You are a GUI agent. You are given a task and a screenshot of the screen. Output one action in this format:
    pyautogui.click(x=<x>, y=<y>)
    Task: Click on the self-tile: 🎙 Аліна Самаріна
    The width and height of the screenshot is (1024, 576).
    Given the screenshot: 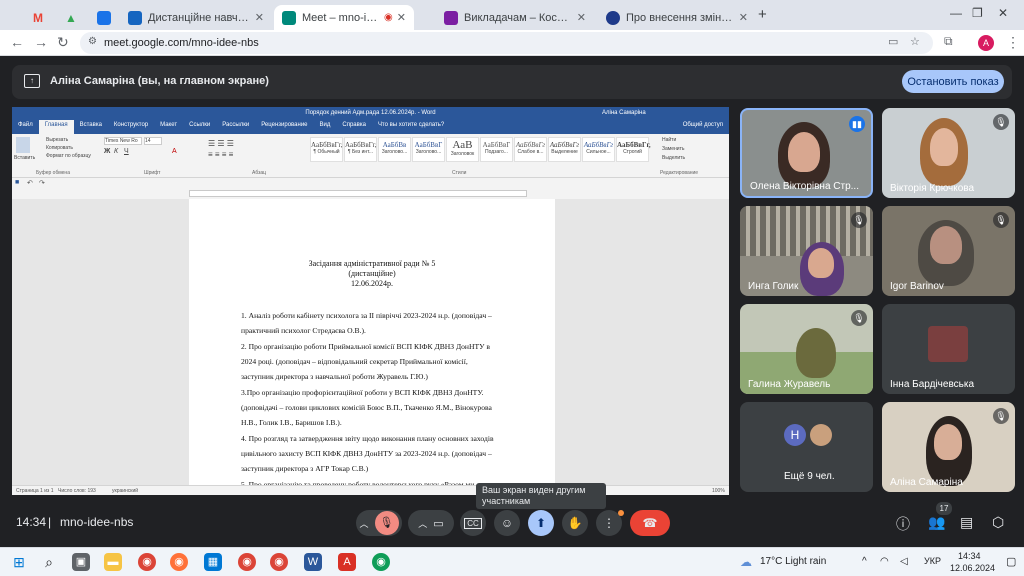 What is the action you would take?
    pyautogui.click(x=948, y=447)
    